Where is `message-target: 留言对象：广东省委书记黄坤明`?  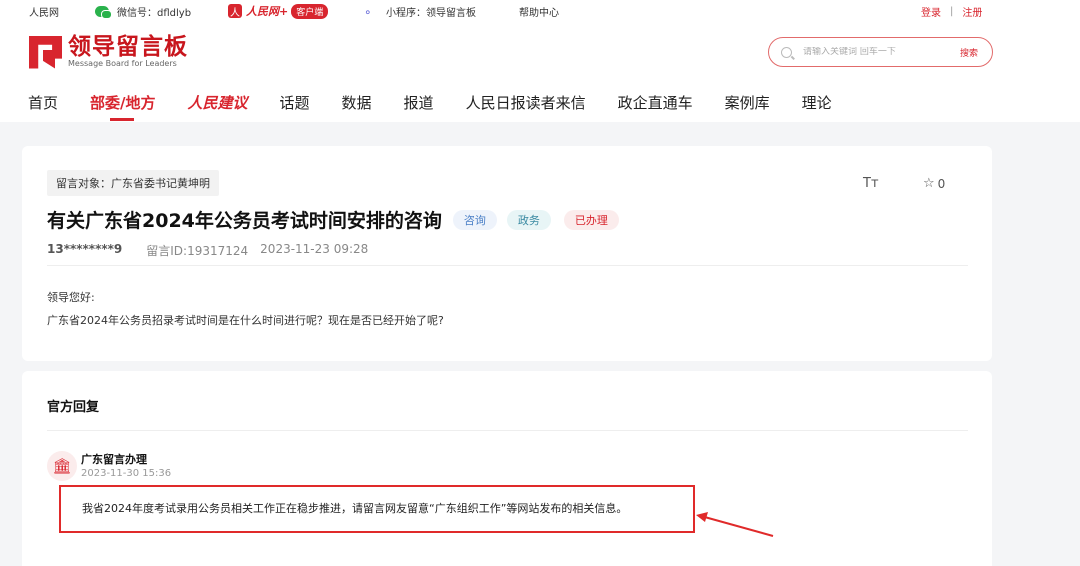
message-target: 留言对象：广东省委书记黄坤明 is located at coordinates (133, 183).